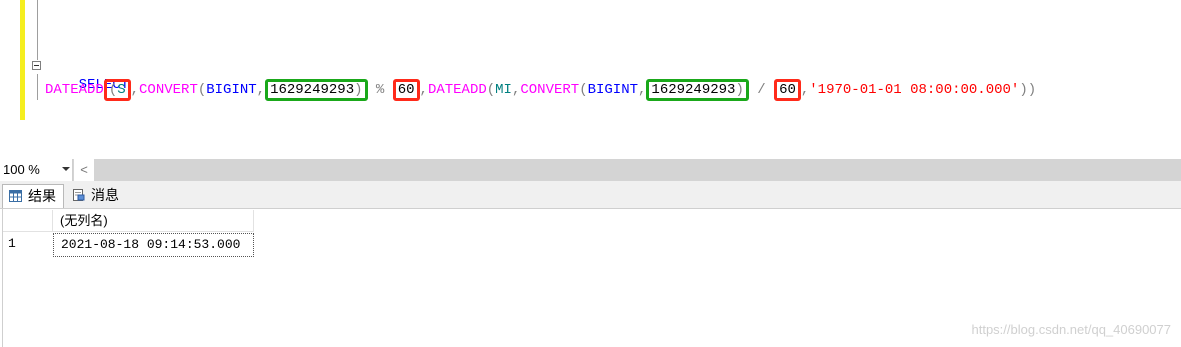  Describe the element at coordinates (84, 170) in the screenshot. I see `scroll-left-button: <` at that location.